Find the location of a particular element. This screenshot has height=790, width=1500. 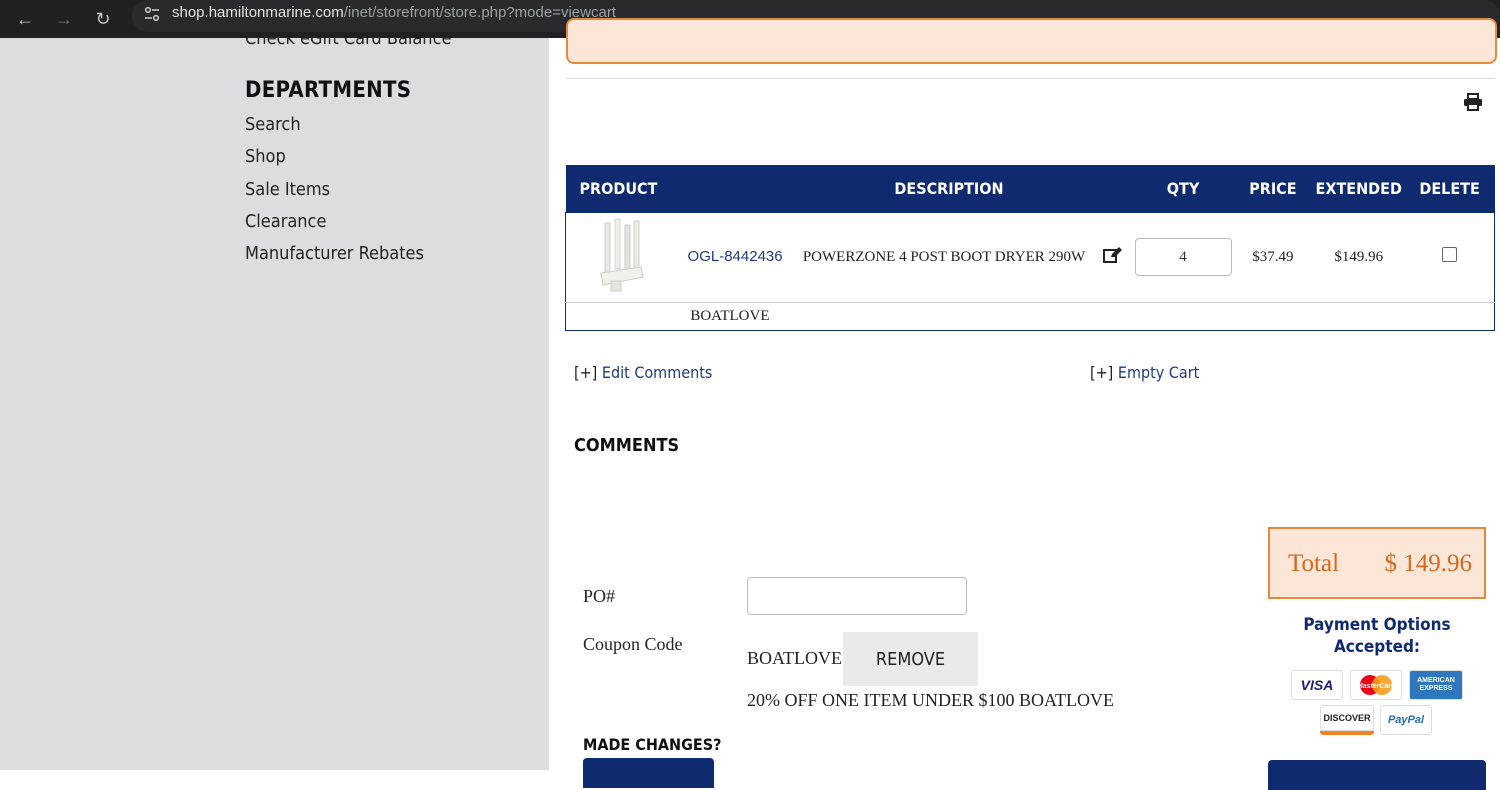

sidebar-item-search: Search is located at coordinates (273, 124).